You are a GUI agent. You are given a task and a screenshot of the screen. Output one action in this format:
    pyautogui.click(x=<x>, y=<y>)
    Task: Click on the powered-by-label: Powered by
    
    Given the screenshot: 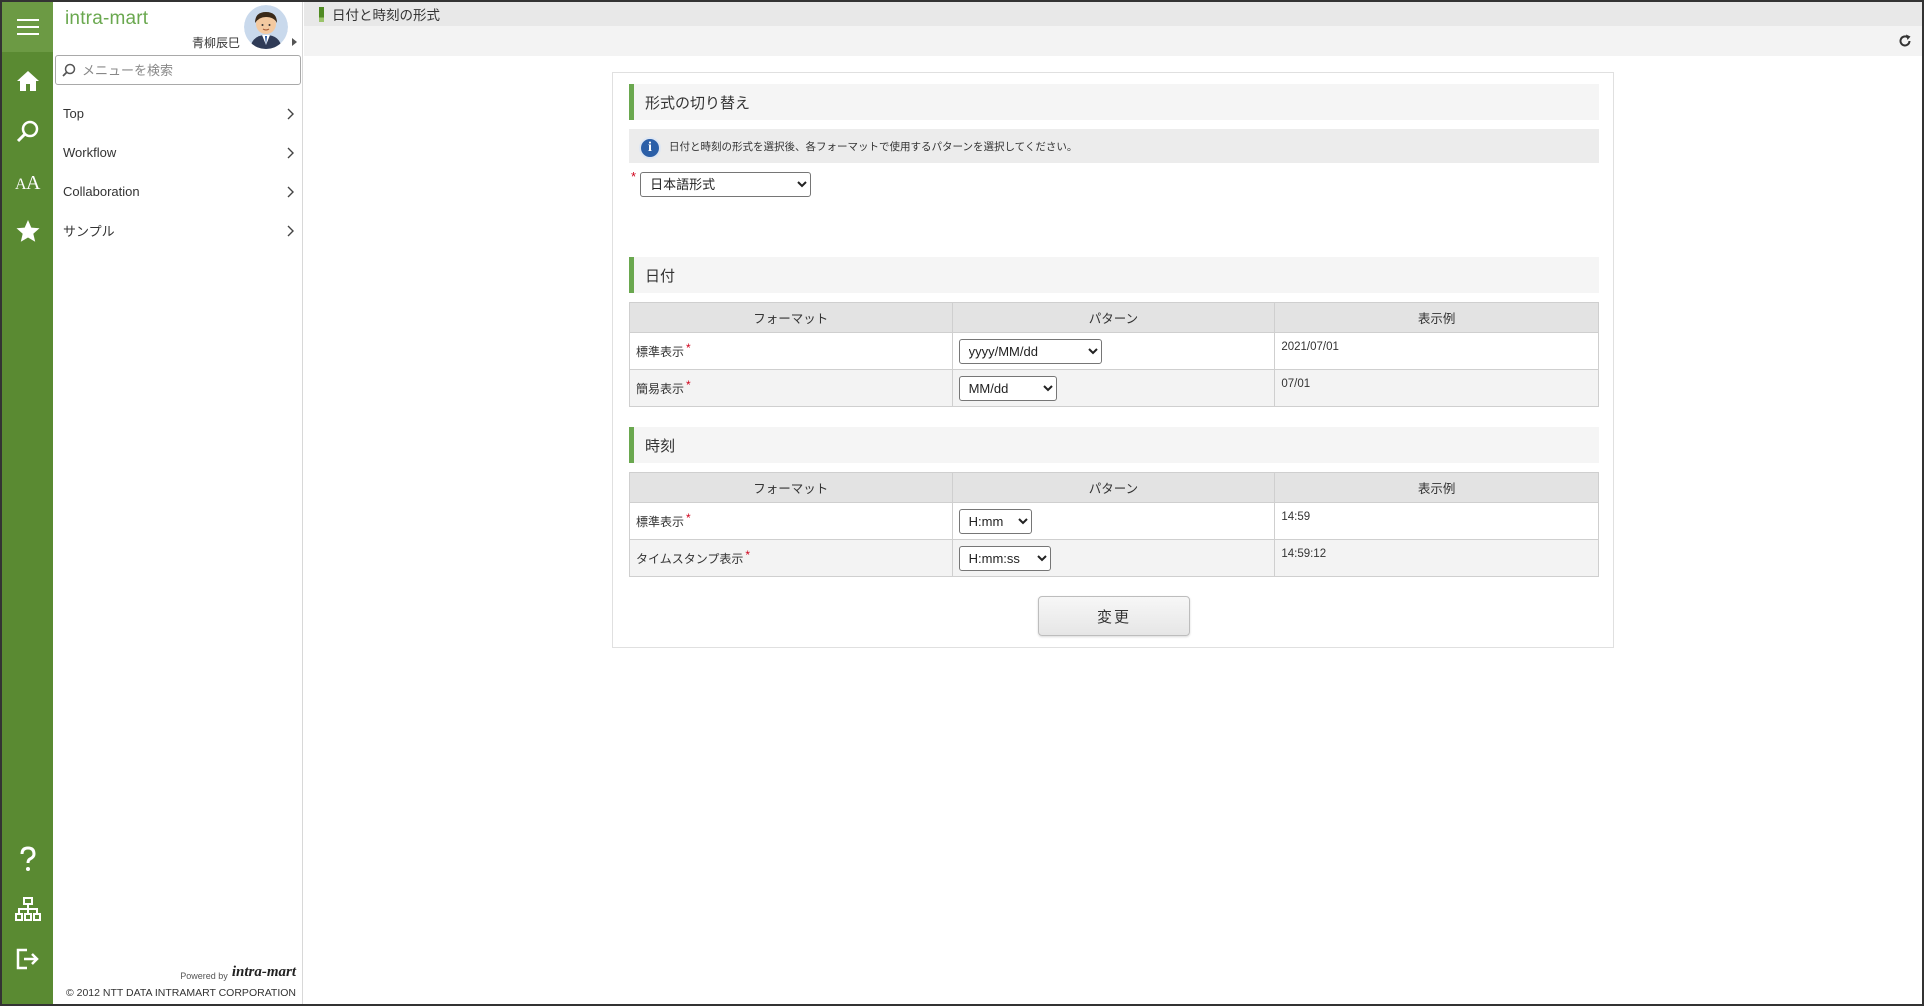 What is the action you would take?
    pyautogui.click(x=204, y=976)
    